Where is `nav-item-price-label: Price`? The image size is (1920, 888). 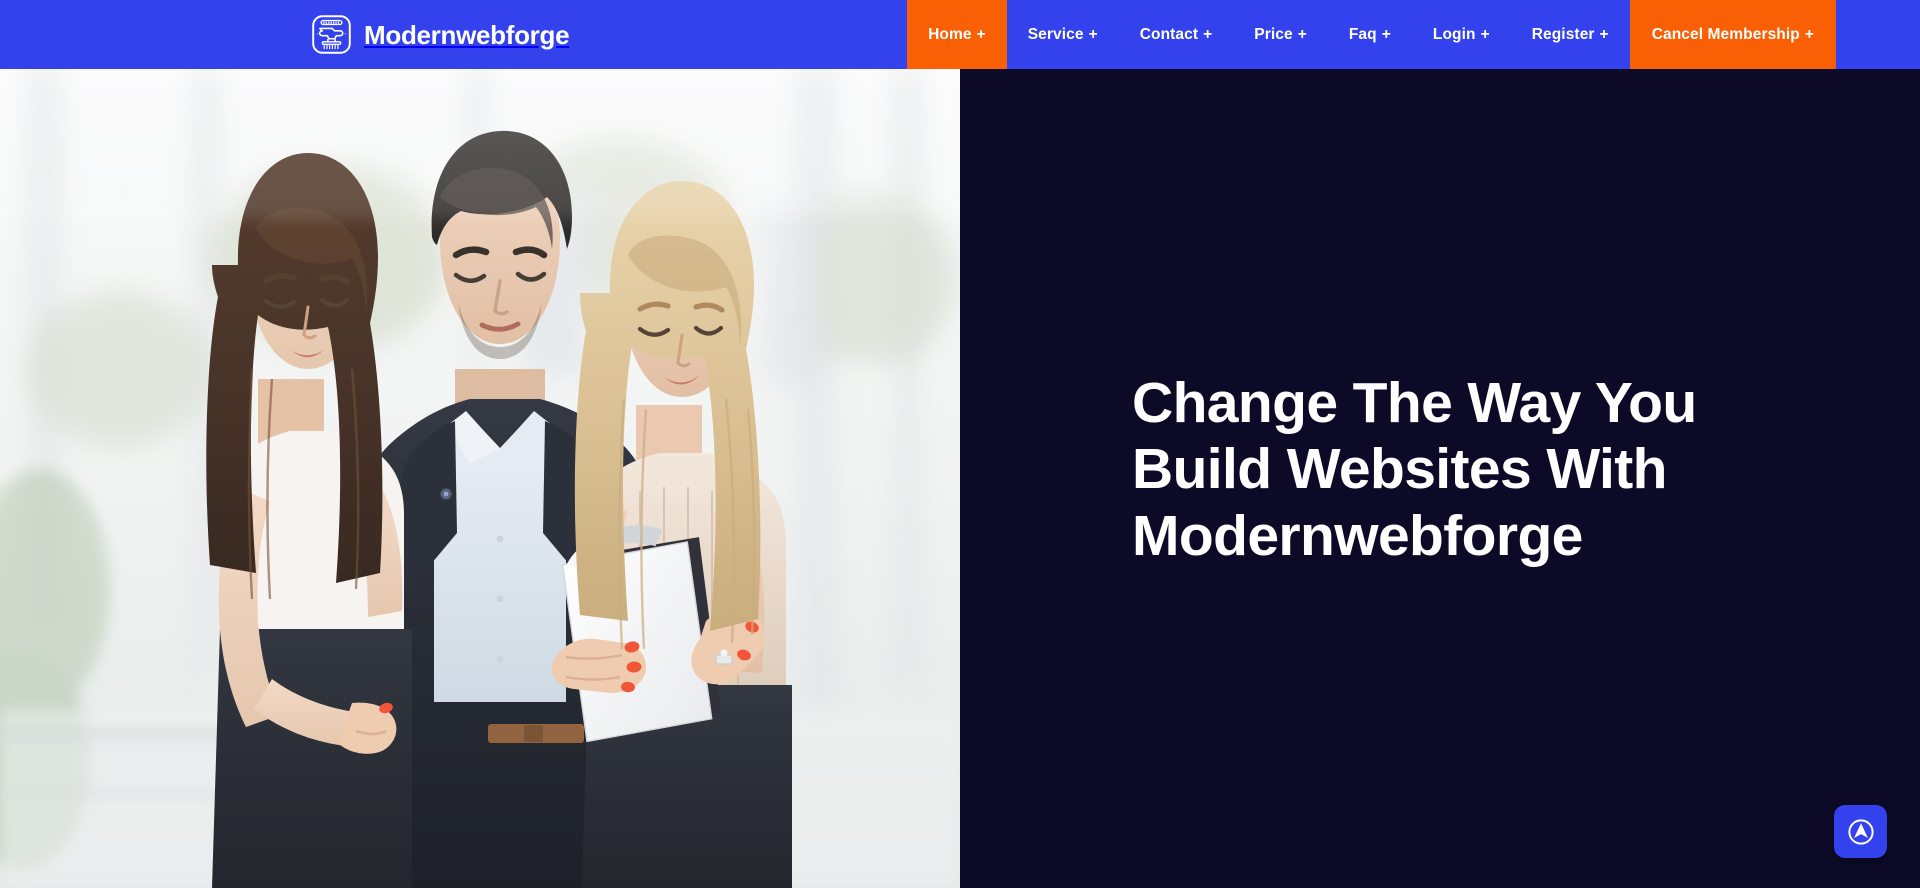
nav-item-price-label: Price is located at coordinates (1273, 34).